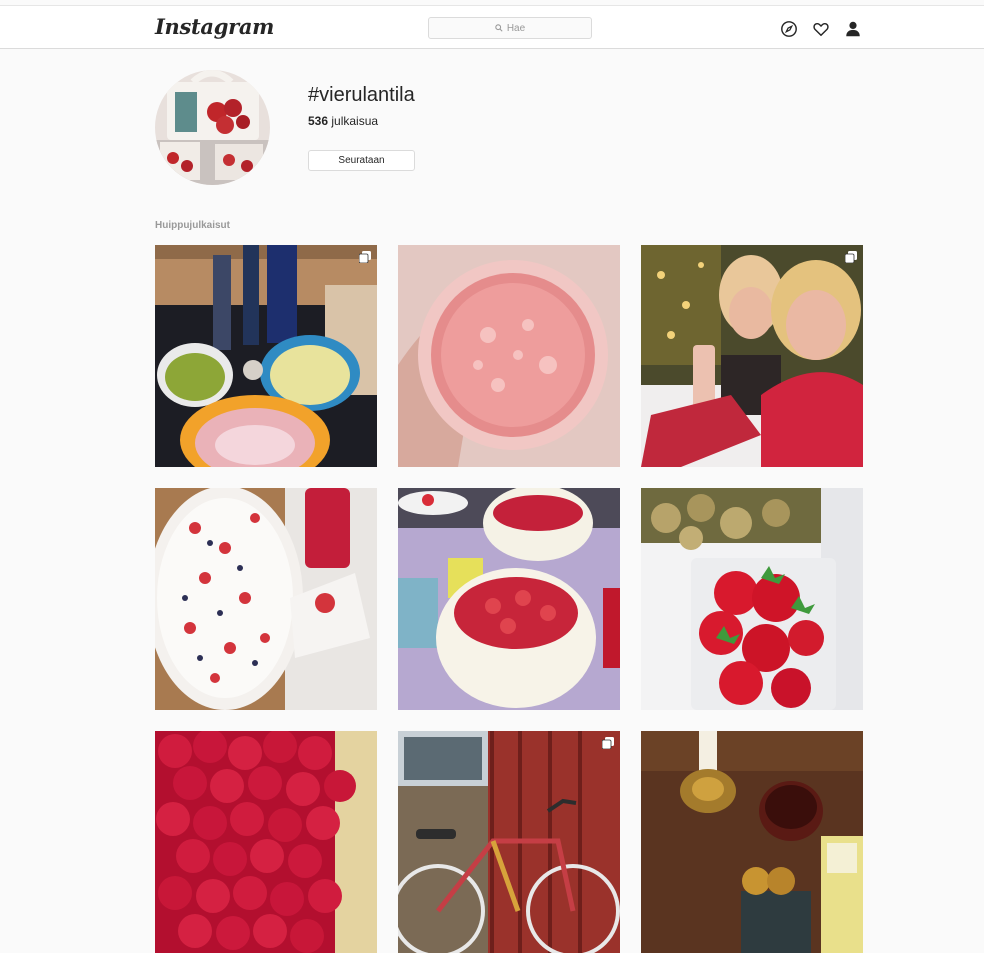 The height and width of the screenshot is (953, 984). Describe the element at coordinates (318, 121) in the screenshot. I see `post-count-number: 536` at that location.